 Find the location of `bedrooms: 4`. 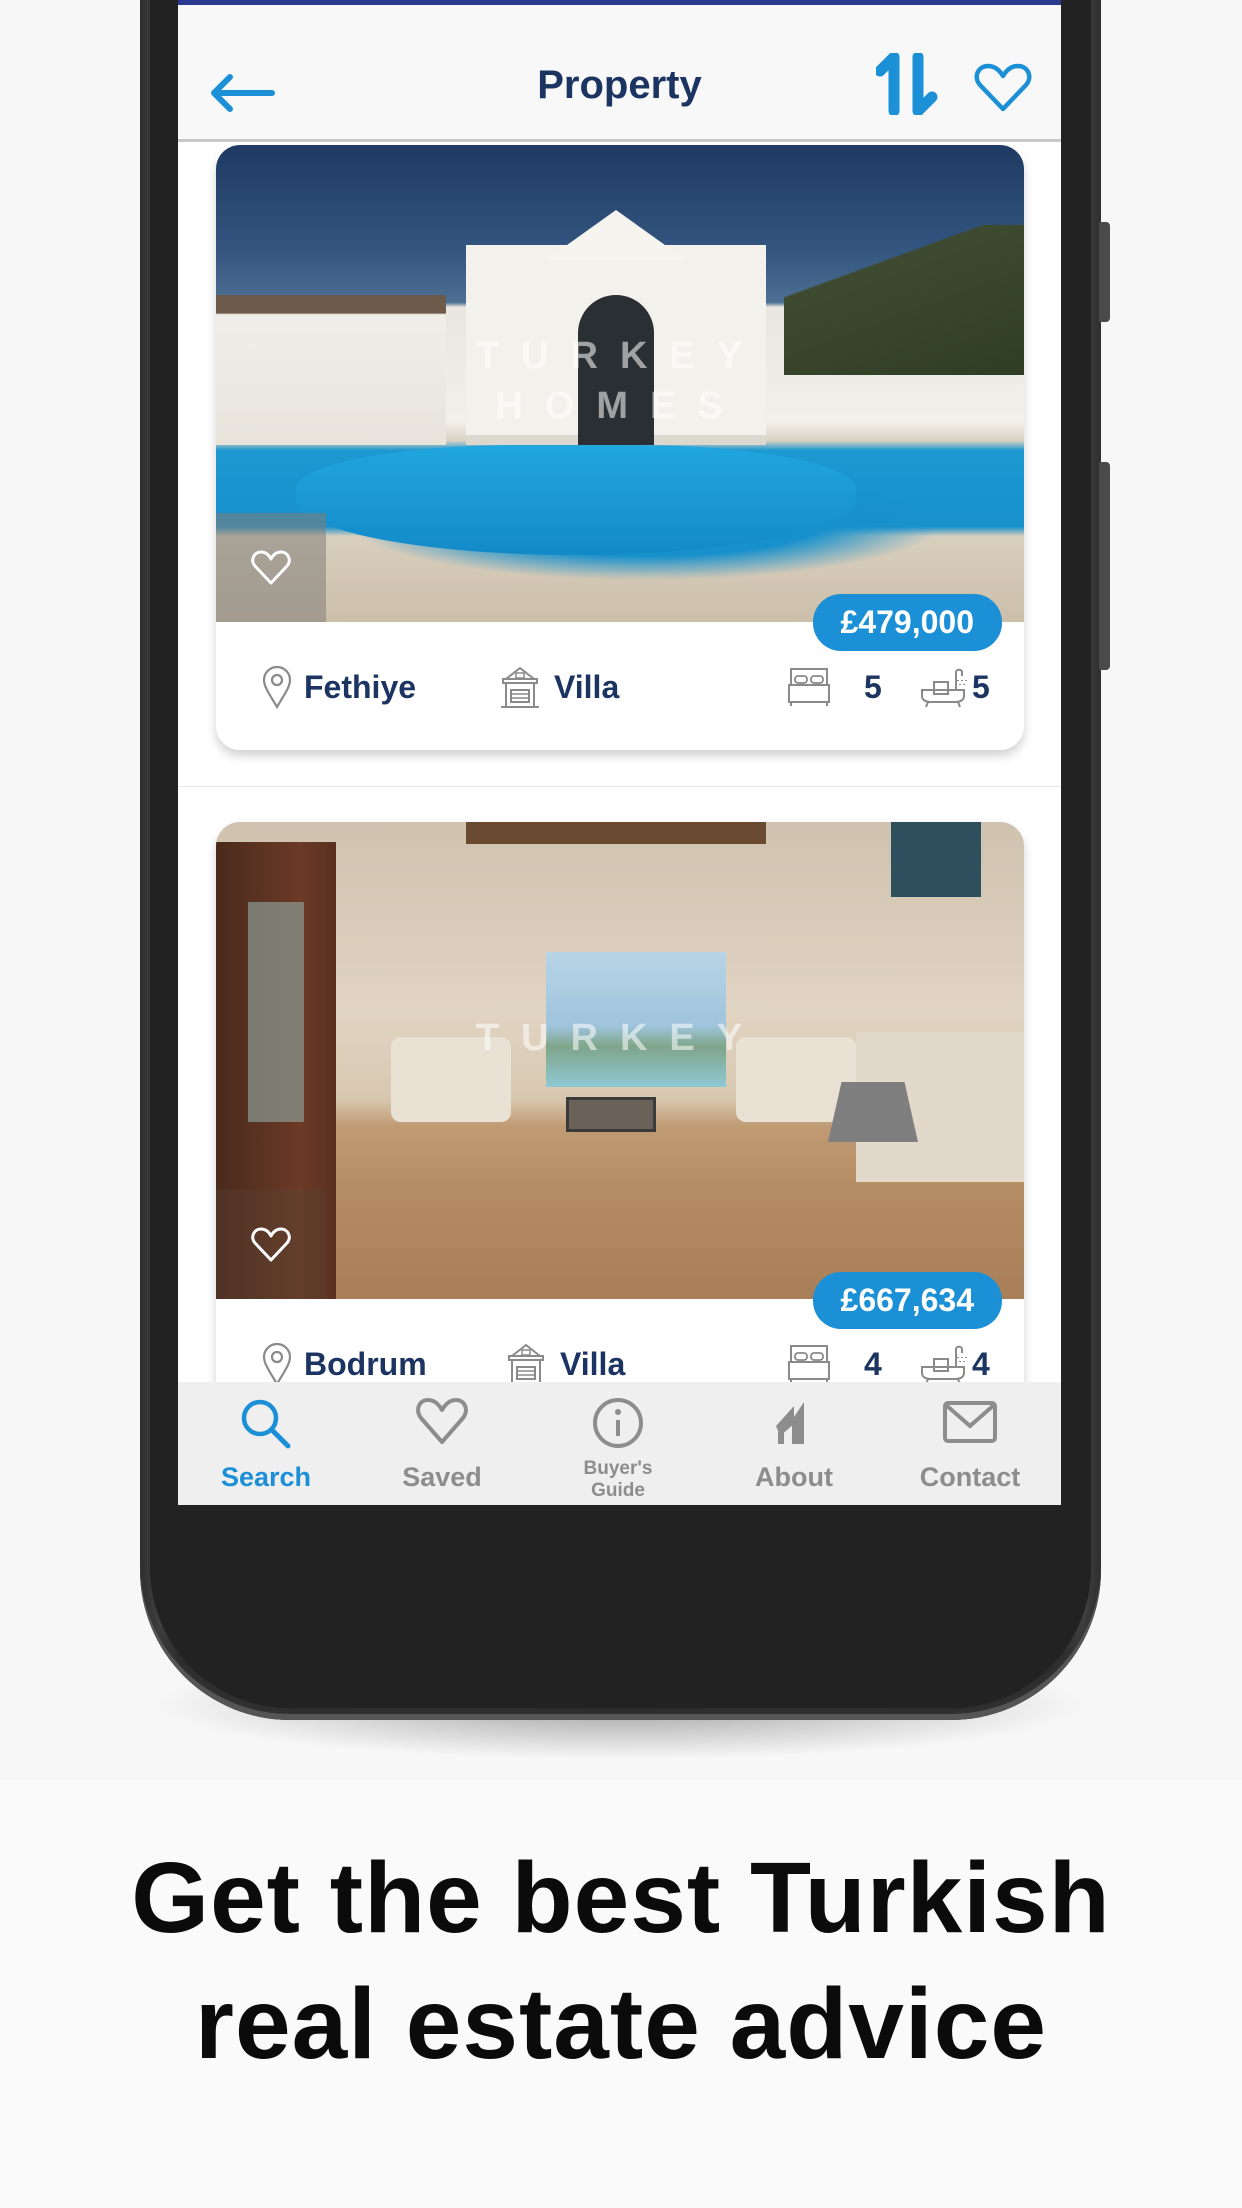

bedrooms: 4 is located at coordinates (834, 1361).